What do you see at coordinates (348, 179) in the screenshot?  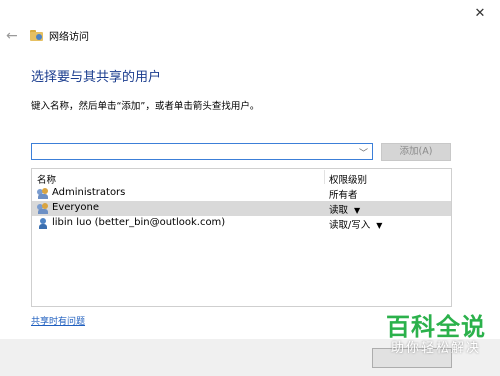 I see `column-header-permission: 权限级别` at bounding box center [348, 179].